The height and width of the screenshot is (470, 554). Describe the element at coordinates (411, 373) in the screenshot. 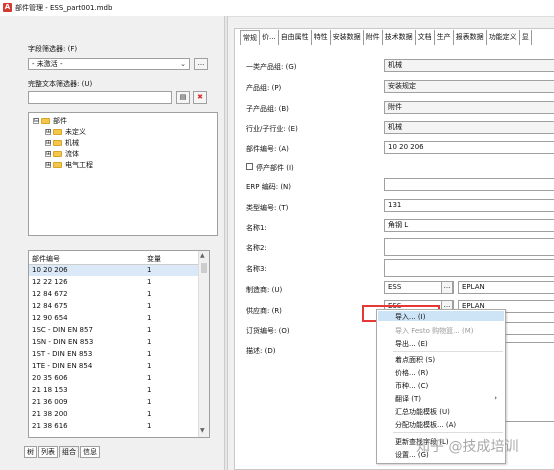

I see `menu-item-price: 价格... (R)` at that location.